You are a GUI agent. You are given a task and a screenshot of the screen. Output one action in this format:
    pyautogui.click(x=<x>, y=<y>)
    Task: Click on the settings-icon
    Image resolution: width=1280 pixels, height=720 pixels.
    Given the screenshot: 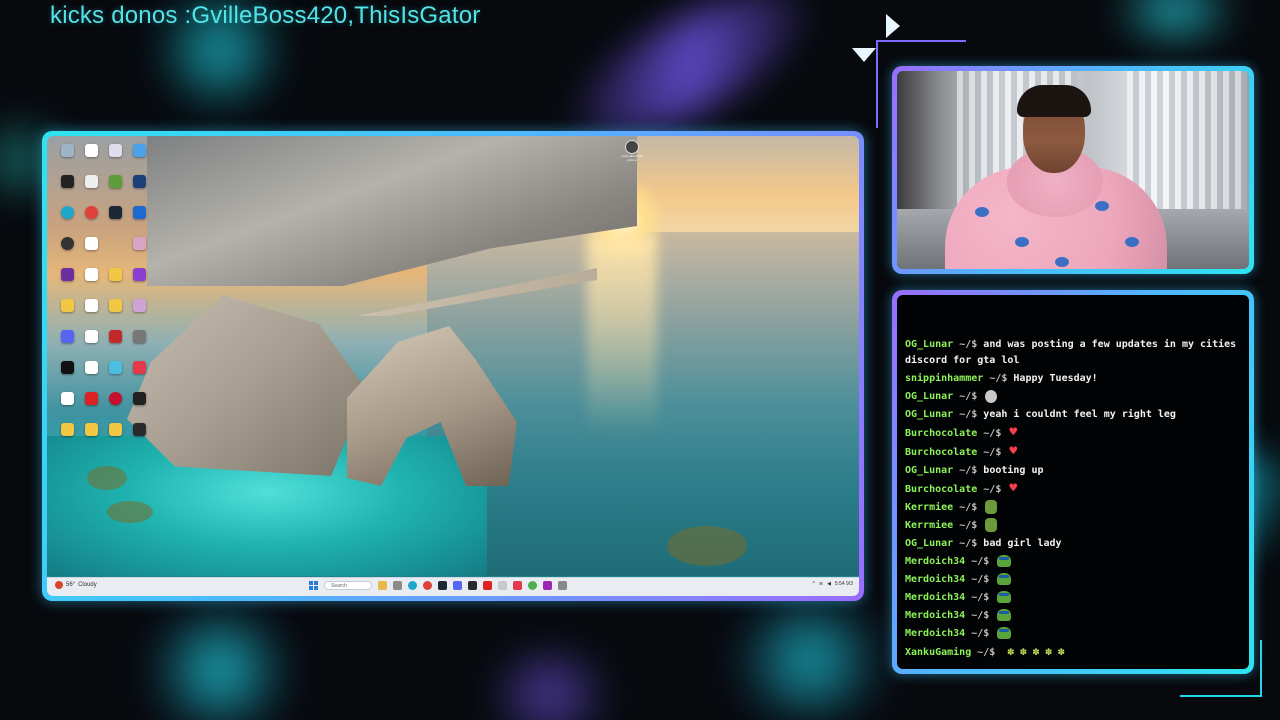 What is the action you would take?
    pyautogui.click(x=562, y=585)
    